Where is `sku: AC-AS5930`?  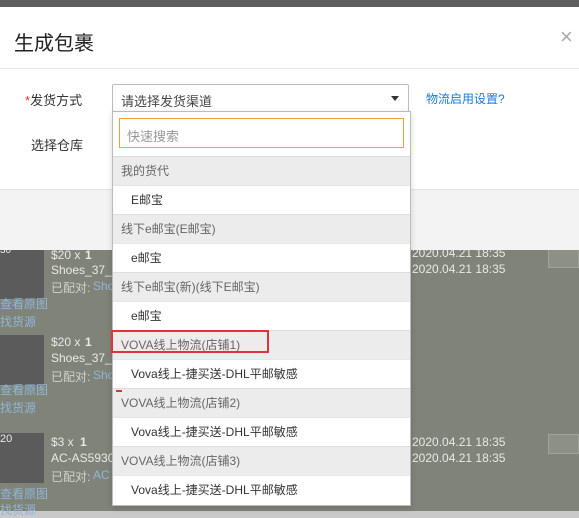
sku: AC-AS5930 is located at coordinates (83, 458).